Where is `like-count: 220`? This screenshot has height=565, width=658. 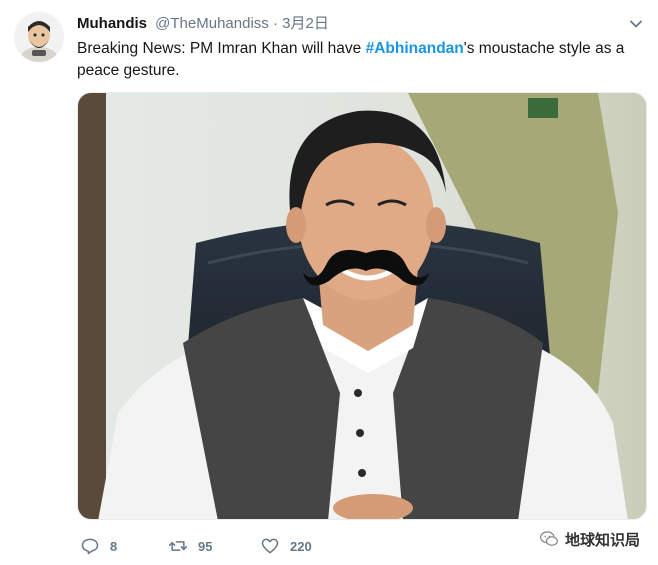 like-count: 220 is located at coordinates (301, 546).